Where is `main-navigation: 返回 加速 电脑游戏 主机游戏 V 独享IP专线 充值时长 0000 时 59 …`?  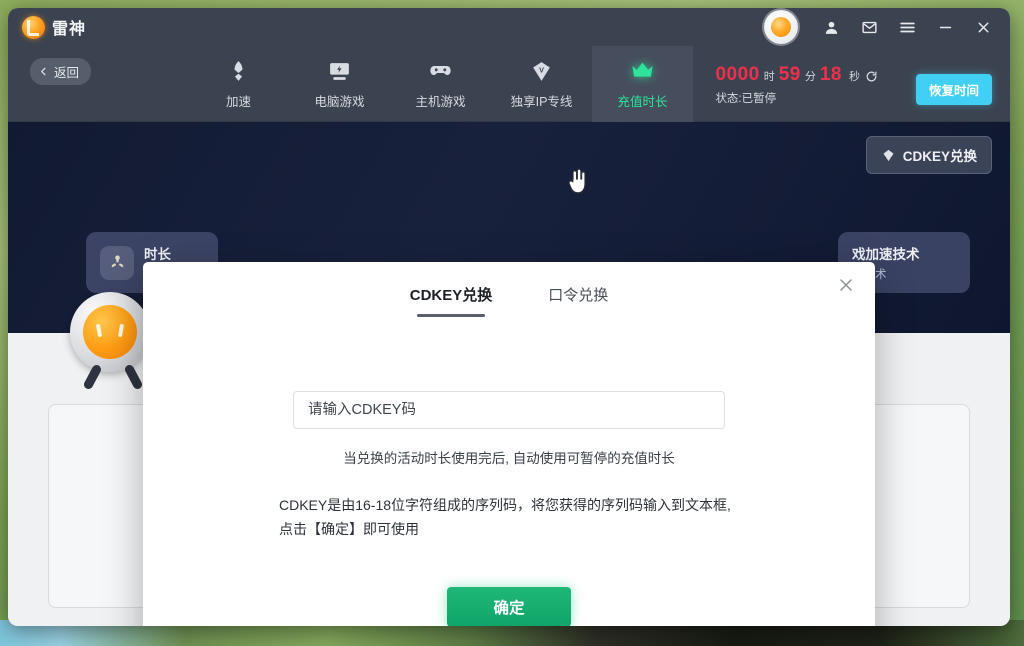 main-navigation: 返回 加速 电脑游戏 主机游戏 V 独享IP专线 充值时长 0000 时 59 … is located at coordinates (509, 83).